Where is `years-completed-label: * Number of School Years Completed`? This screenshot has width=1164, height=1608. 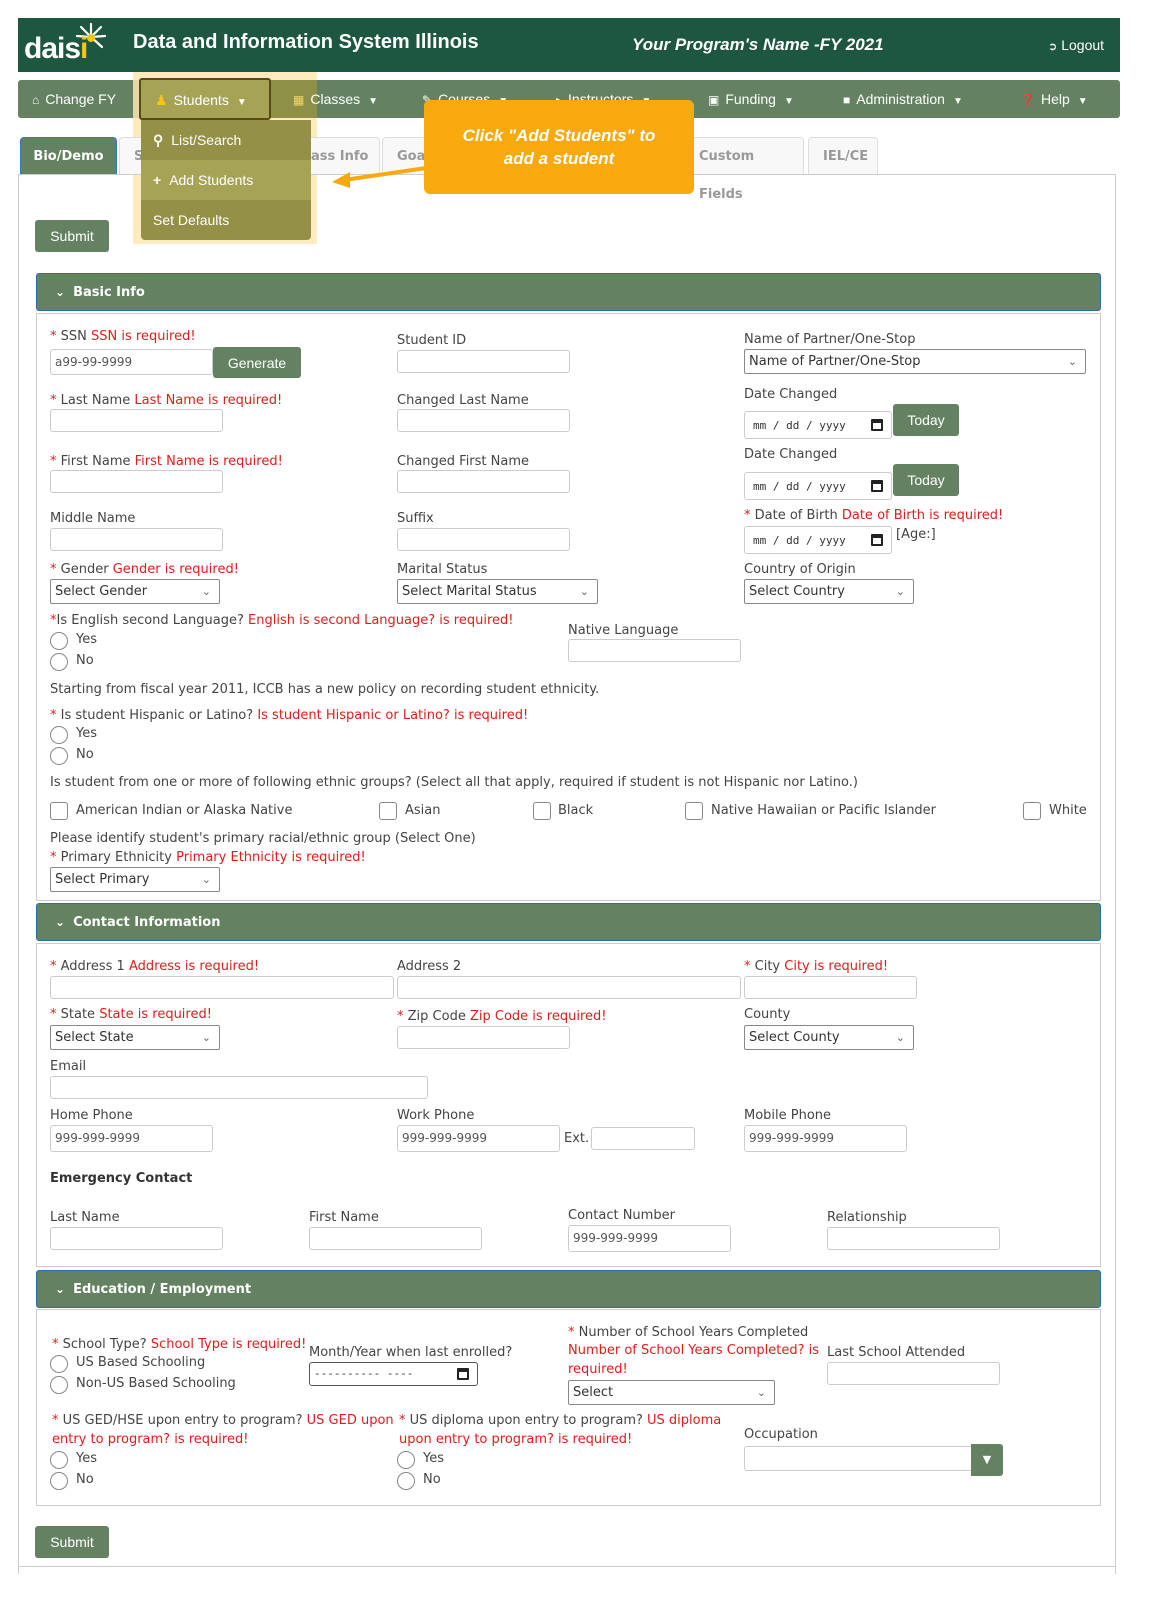 years-completed-label: * Number of School Years Completed is located at coordinates (688, 1332).